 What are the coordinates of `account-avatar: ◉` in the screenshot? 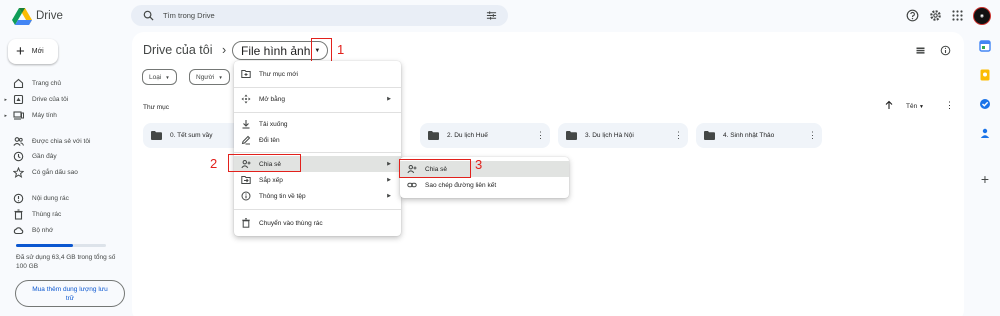 It's located at (982, 16).